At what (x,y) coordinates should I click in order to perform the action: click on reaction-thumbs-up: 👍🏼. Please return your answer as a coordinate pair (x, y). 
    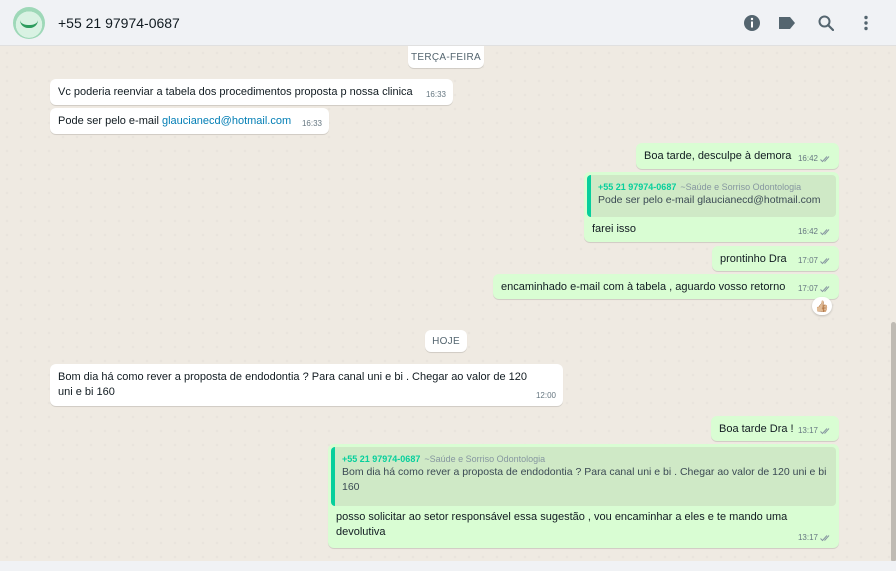
    Looking at the image, I should click on (822, 306).